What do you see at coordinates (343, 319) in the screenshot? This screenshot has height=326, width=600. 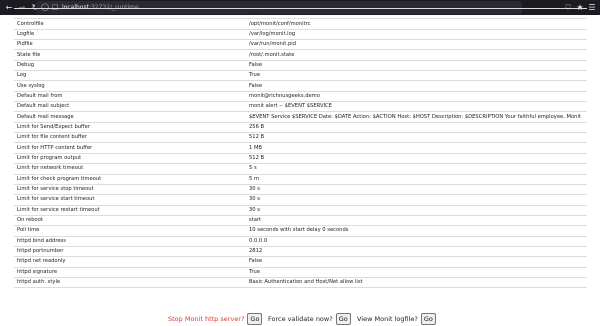 I see `force-validate-go-button: Go` at bounding box center [343, 319].